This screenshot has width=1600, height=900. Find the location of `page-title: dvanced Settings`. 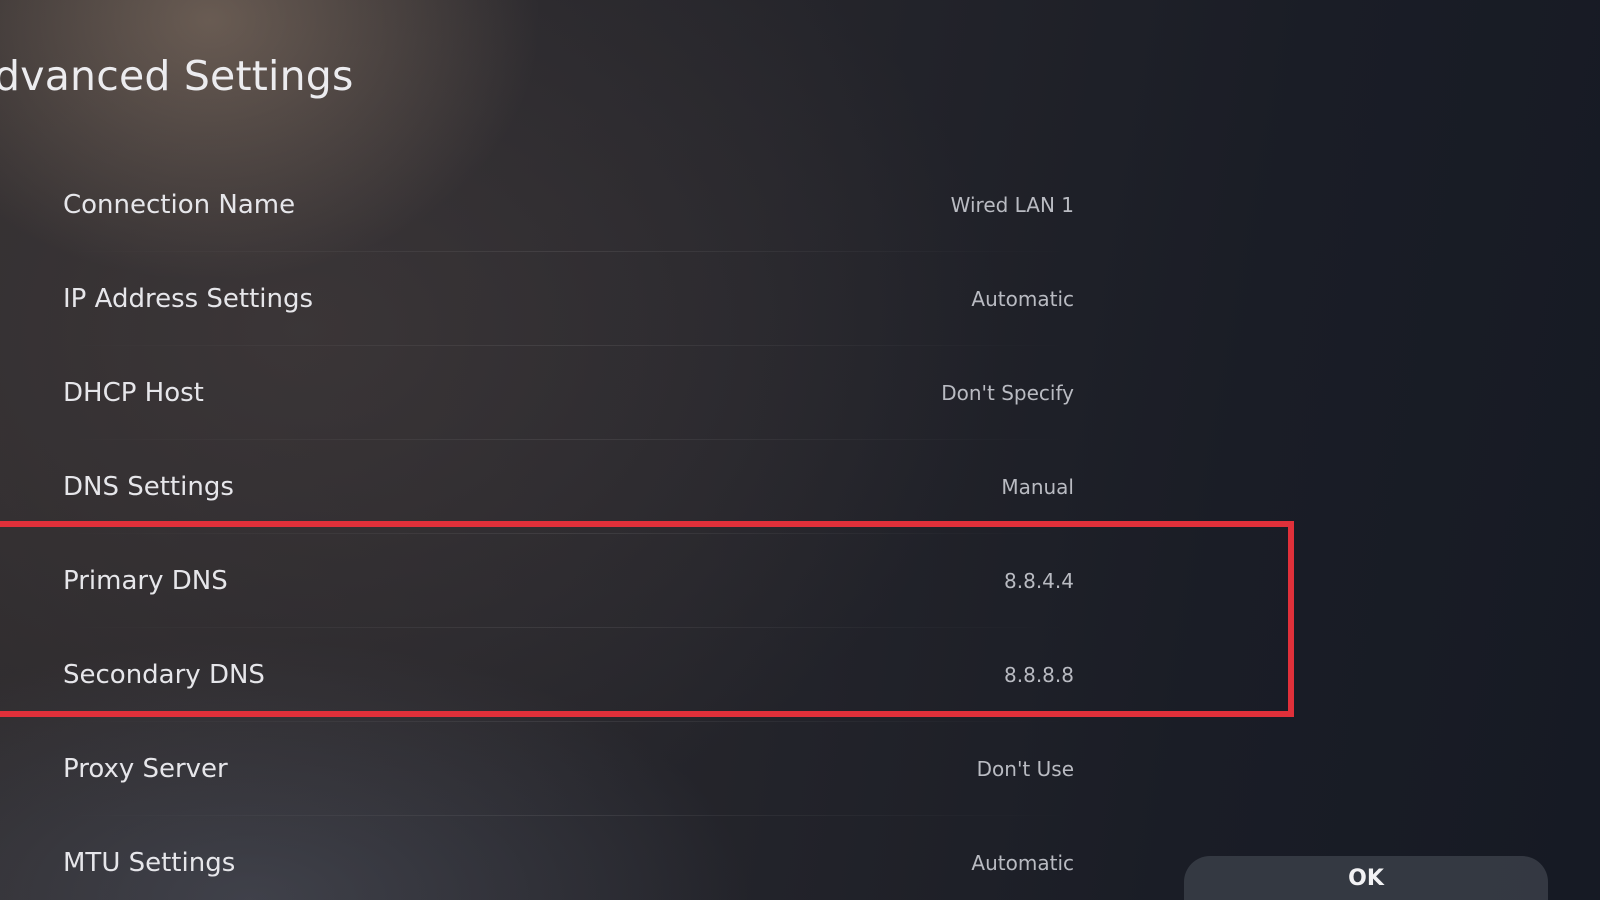

page-title: dvanced Settings is located at coordinates (177, 76).